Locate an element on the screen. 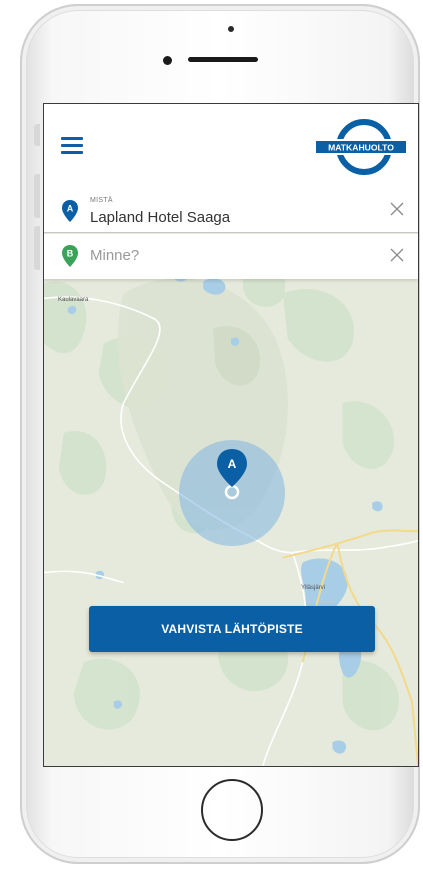 Image resolution: width=423 pixels, height=869 pixels. svg-text: B is located at coordinates (70, 254).